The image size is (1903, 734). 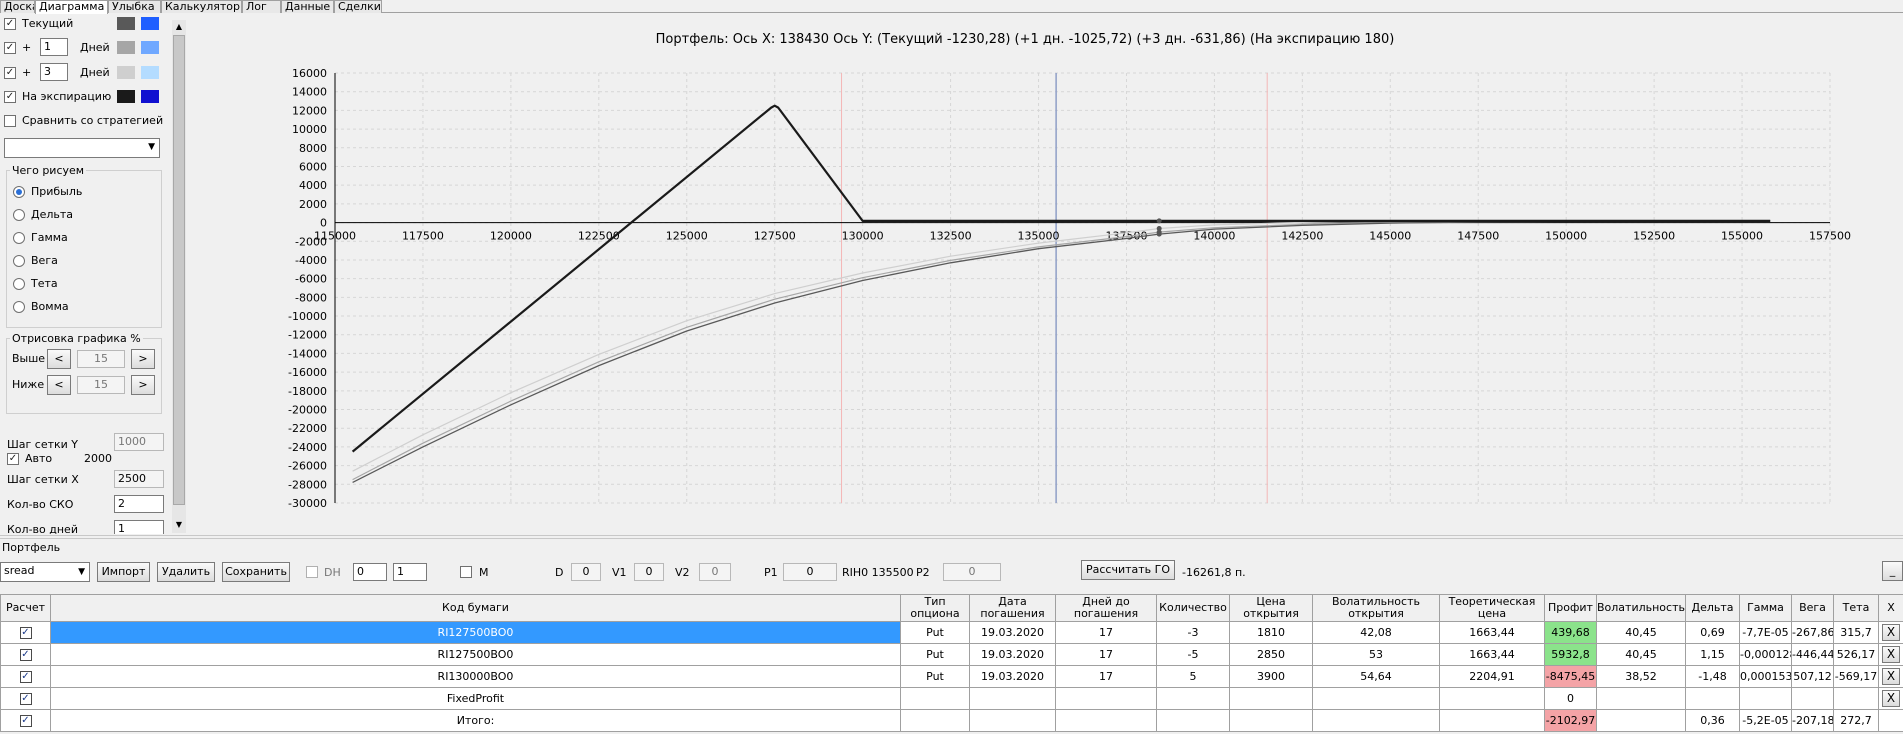 I want to click on auto-value: 2000, so click(x=98, y=458).